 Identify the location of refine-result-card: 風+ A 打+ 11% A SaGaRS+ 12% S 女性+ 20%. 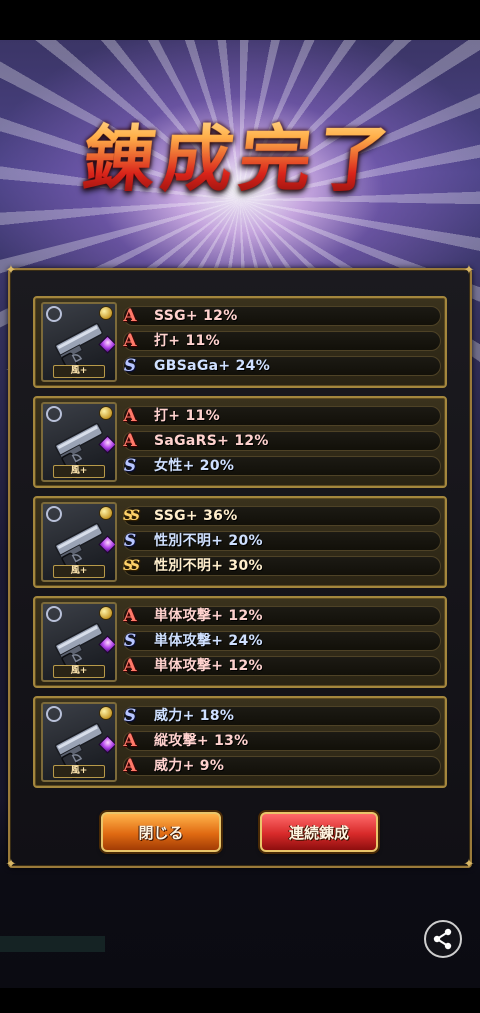
(240, 442).